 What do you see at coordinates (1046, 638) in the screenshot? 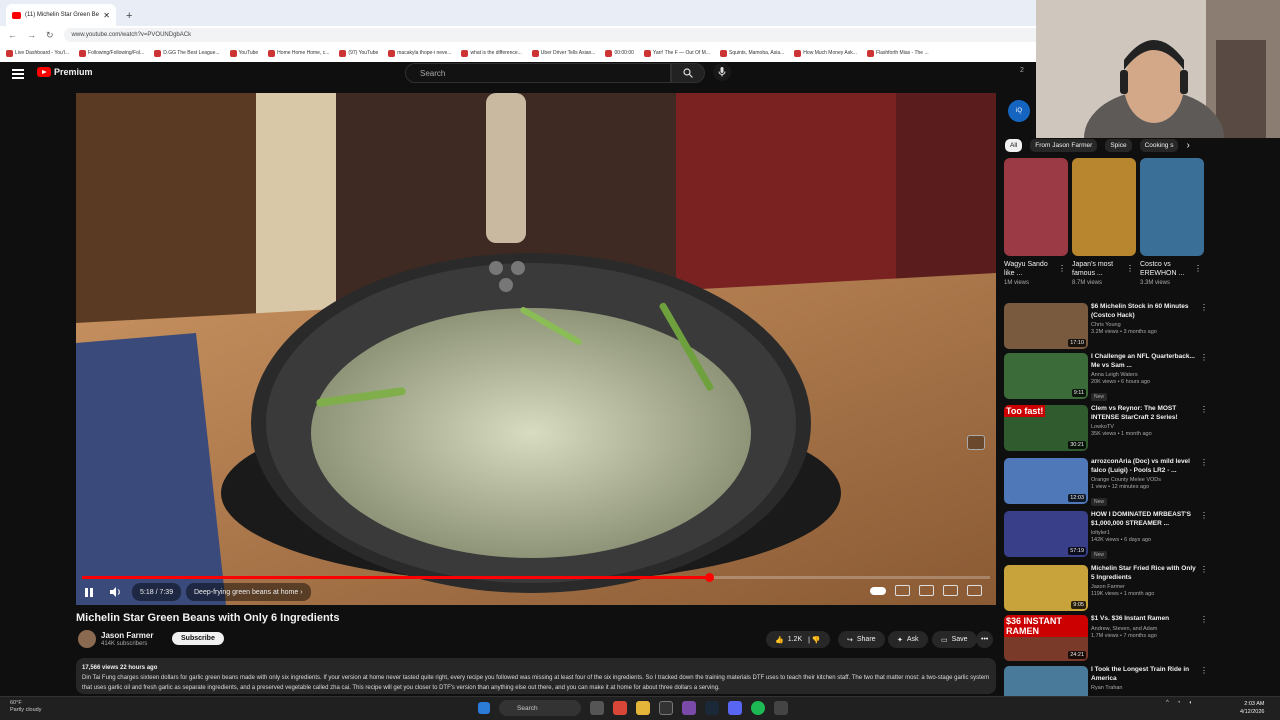
I see `video-thumbnail: $36 INSTANT RAMEN 24:21` at bounding box center [1046, 638].